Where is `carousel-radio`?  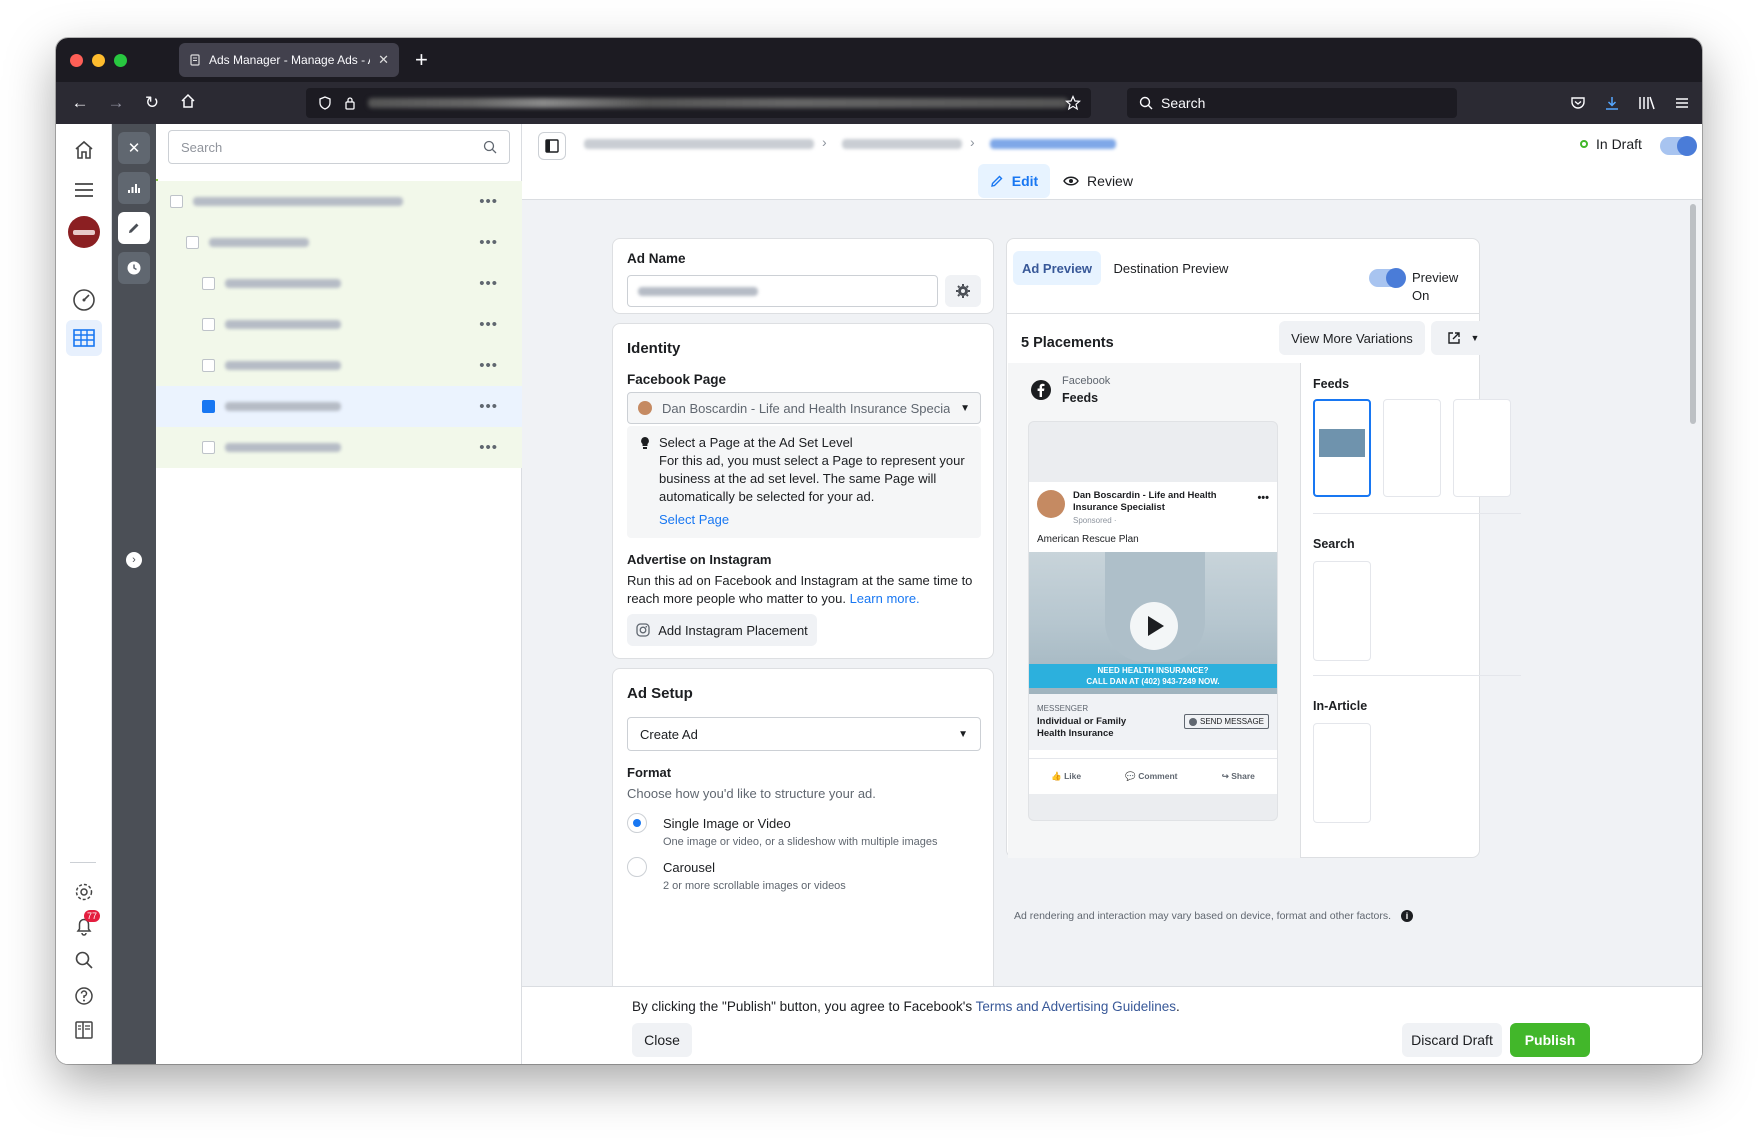 carousel-radio is located at coordinates (637, 867).